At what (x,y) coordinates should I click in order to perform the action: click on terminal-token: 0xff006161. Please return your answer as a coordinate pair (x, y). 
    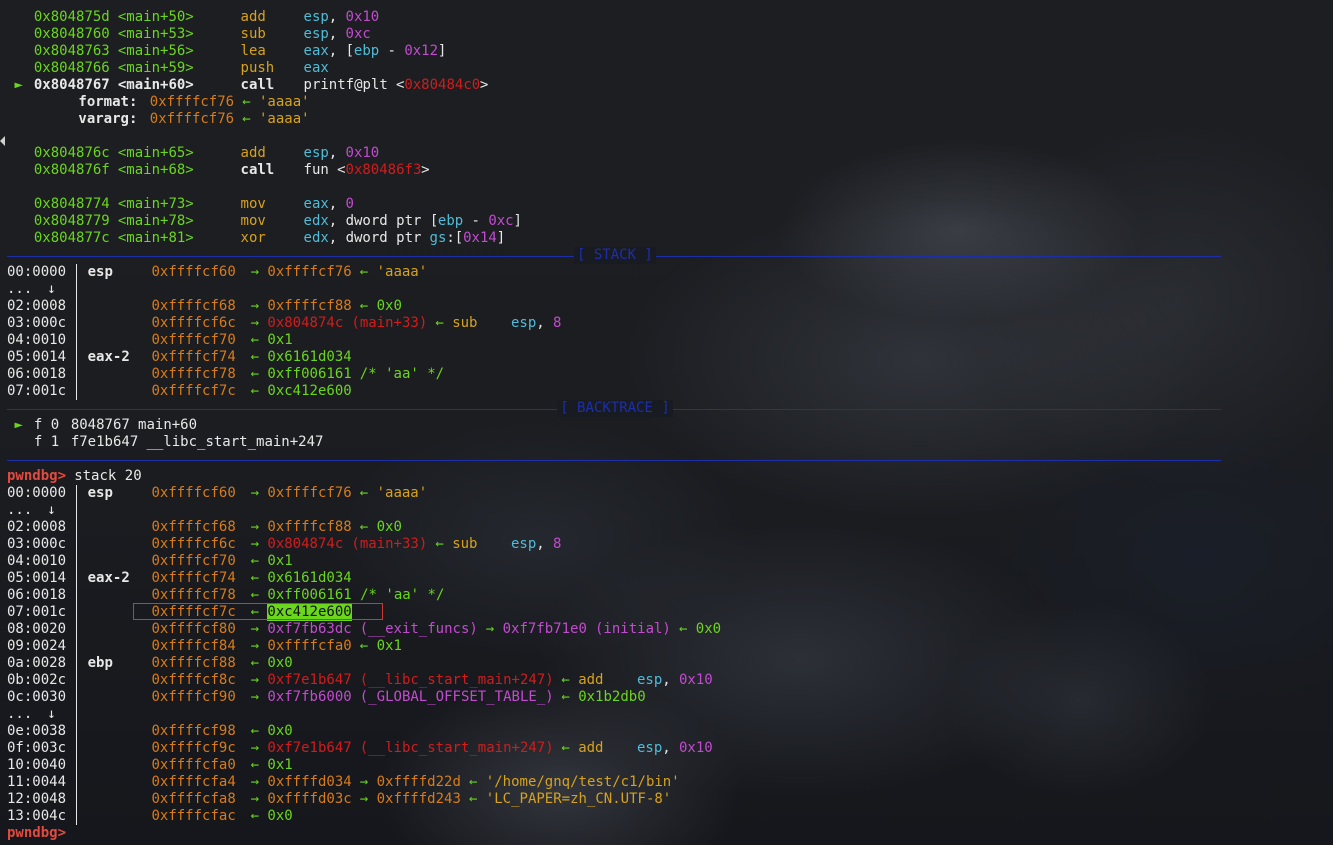
    Looking at the image, I should click on (309, 374).